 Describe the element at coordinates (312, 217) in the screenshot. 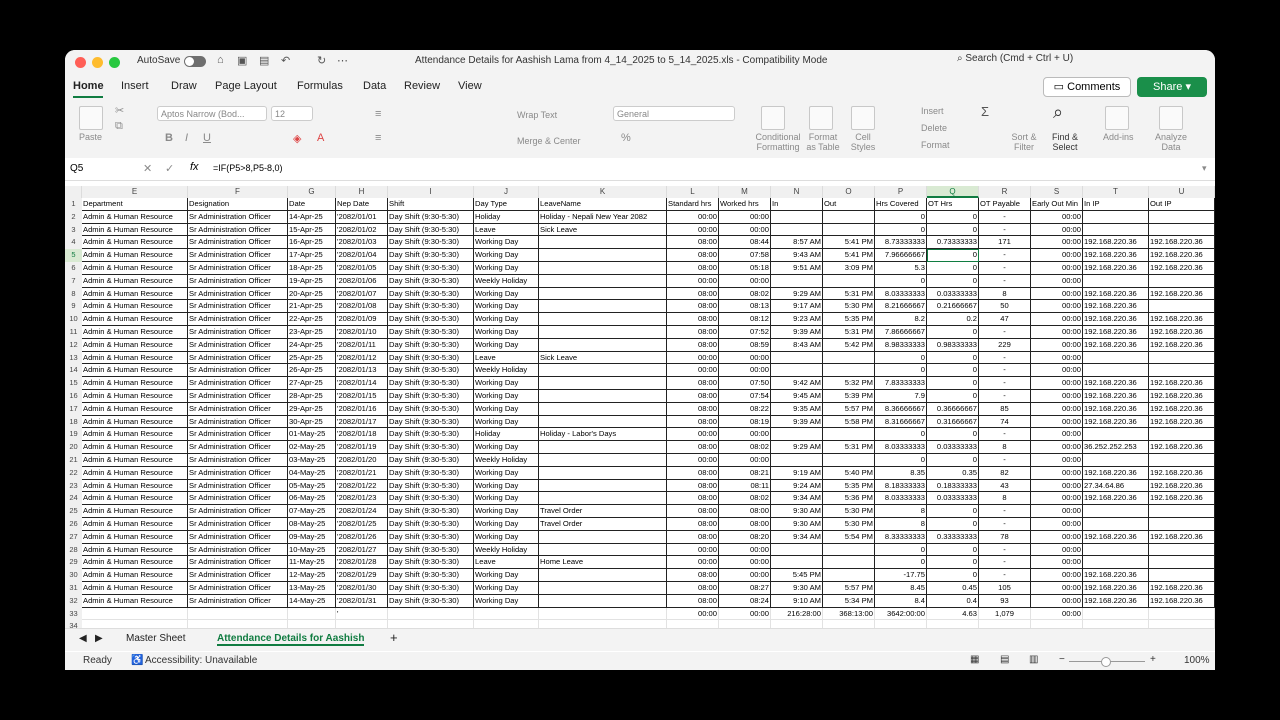

I see `table-cell: 14-Apr-25` at that location.